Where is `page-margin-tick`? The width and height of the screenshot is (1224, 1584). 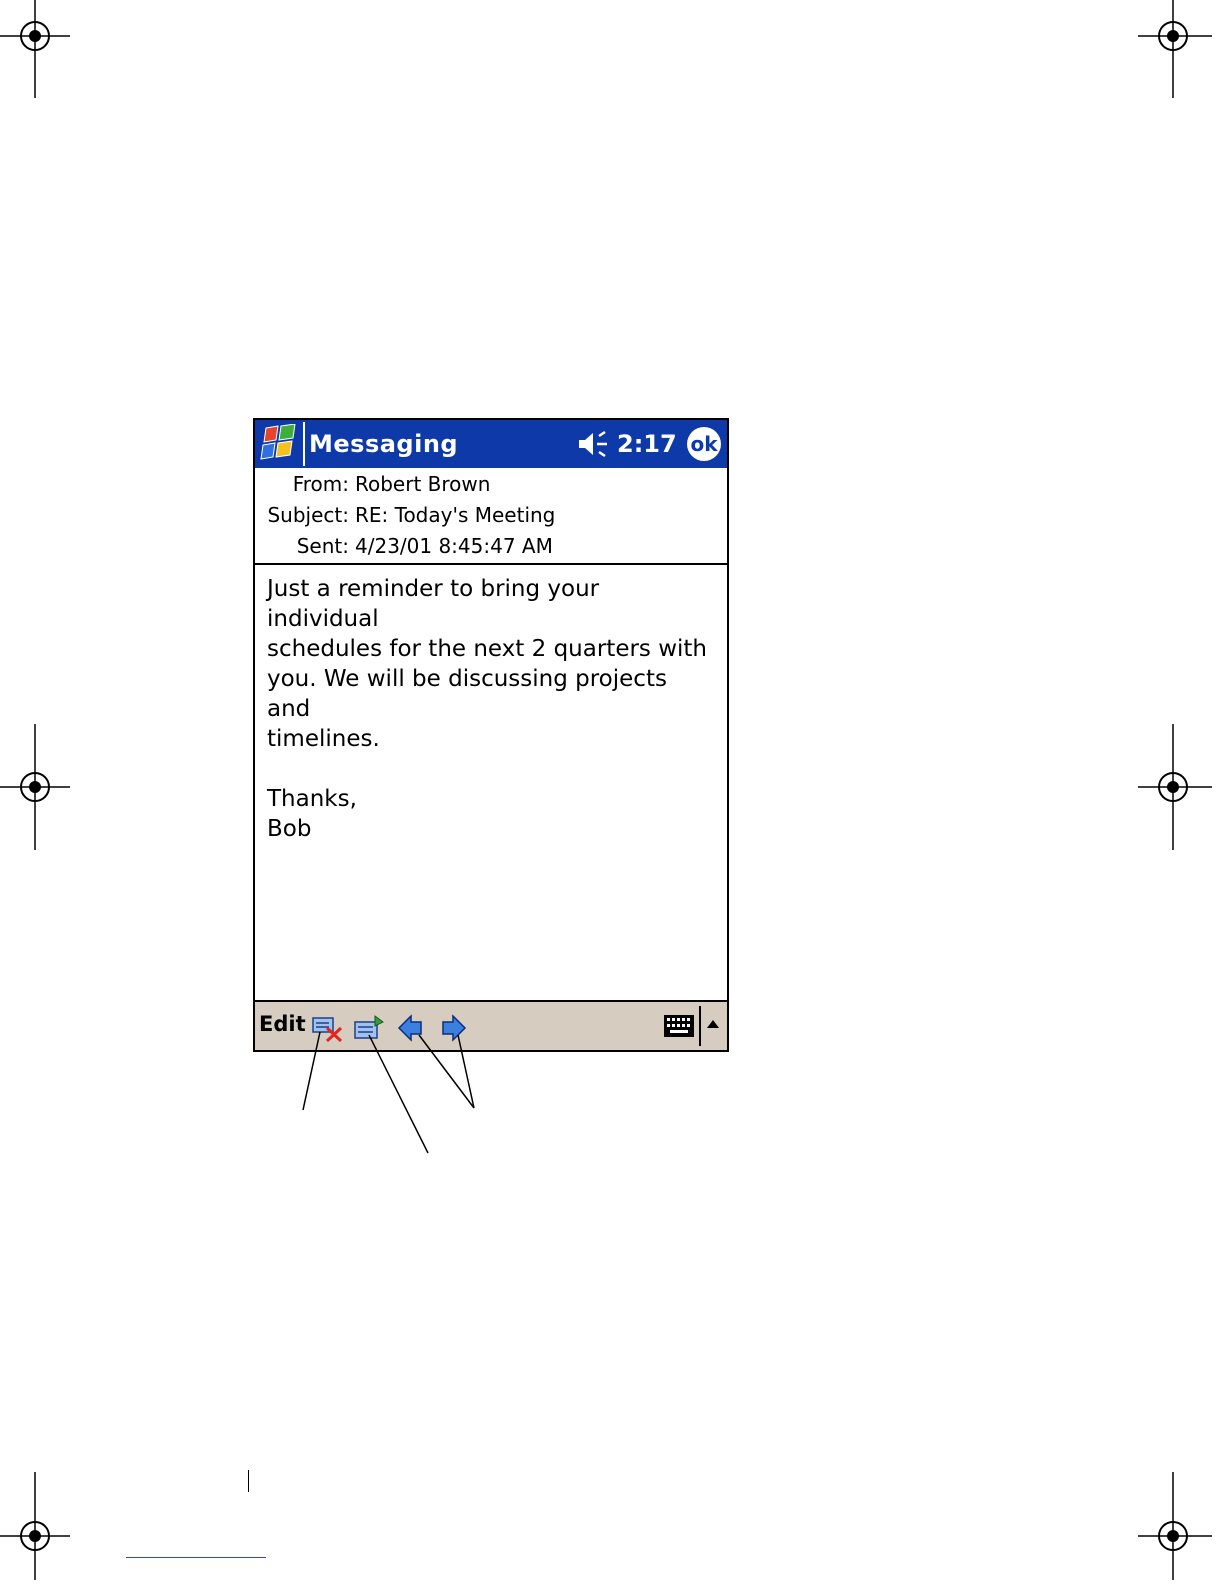 page-margin-tick is located at coordinates (248, 1481).